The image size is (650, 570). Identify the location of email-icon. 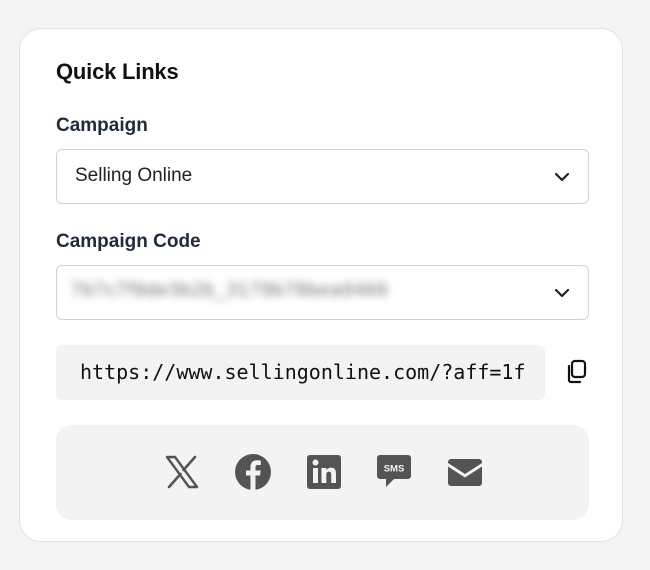
(465, 472).